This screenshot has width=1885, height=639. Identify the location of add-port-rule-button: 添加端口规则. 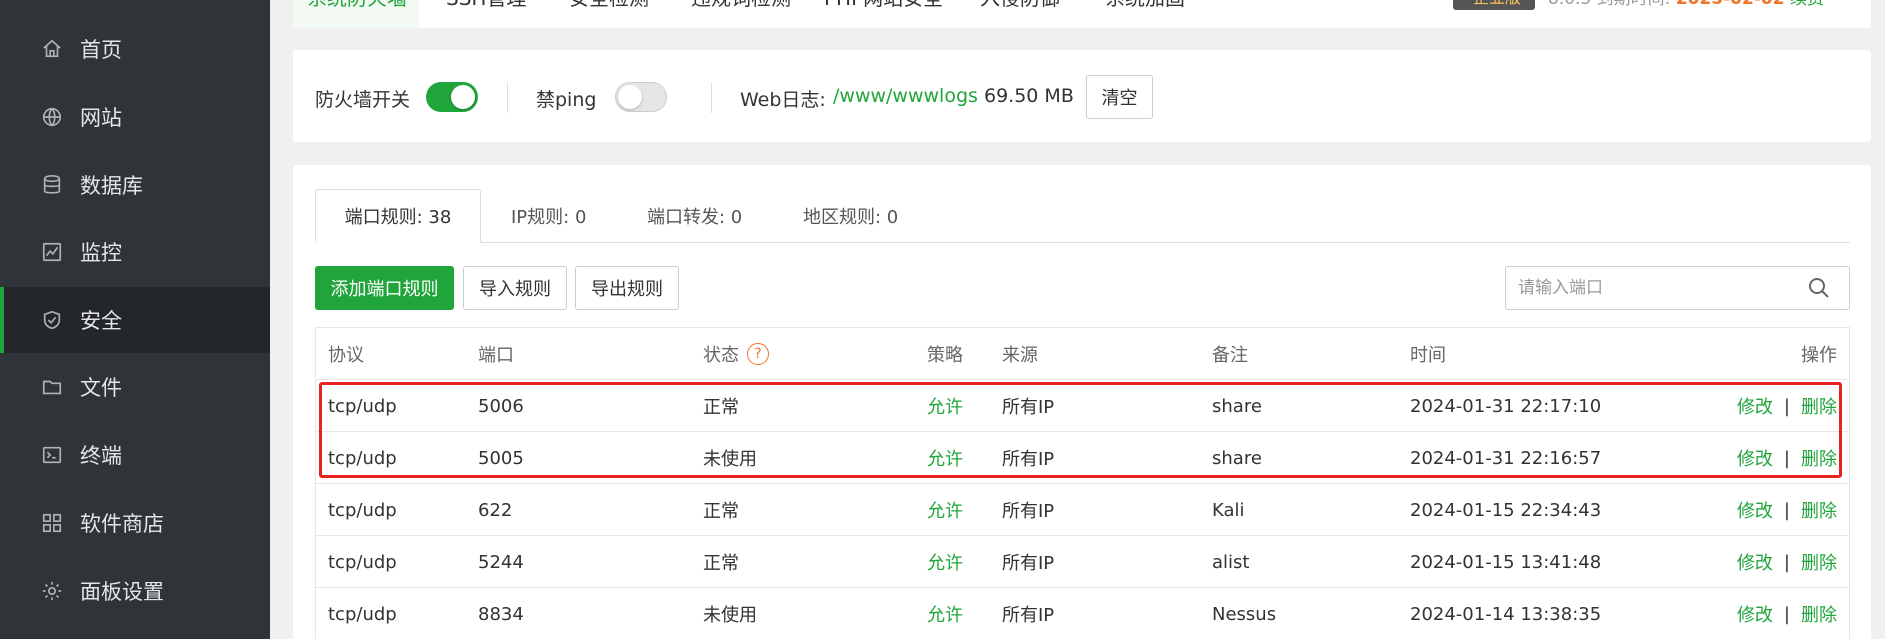
(384, 288).